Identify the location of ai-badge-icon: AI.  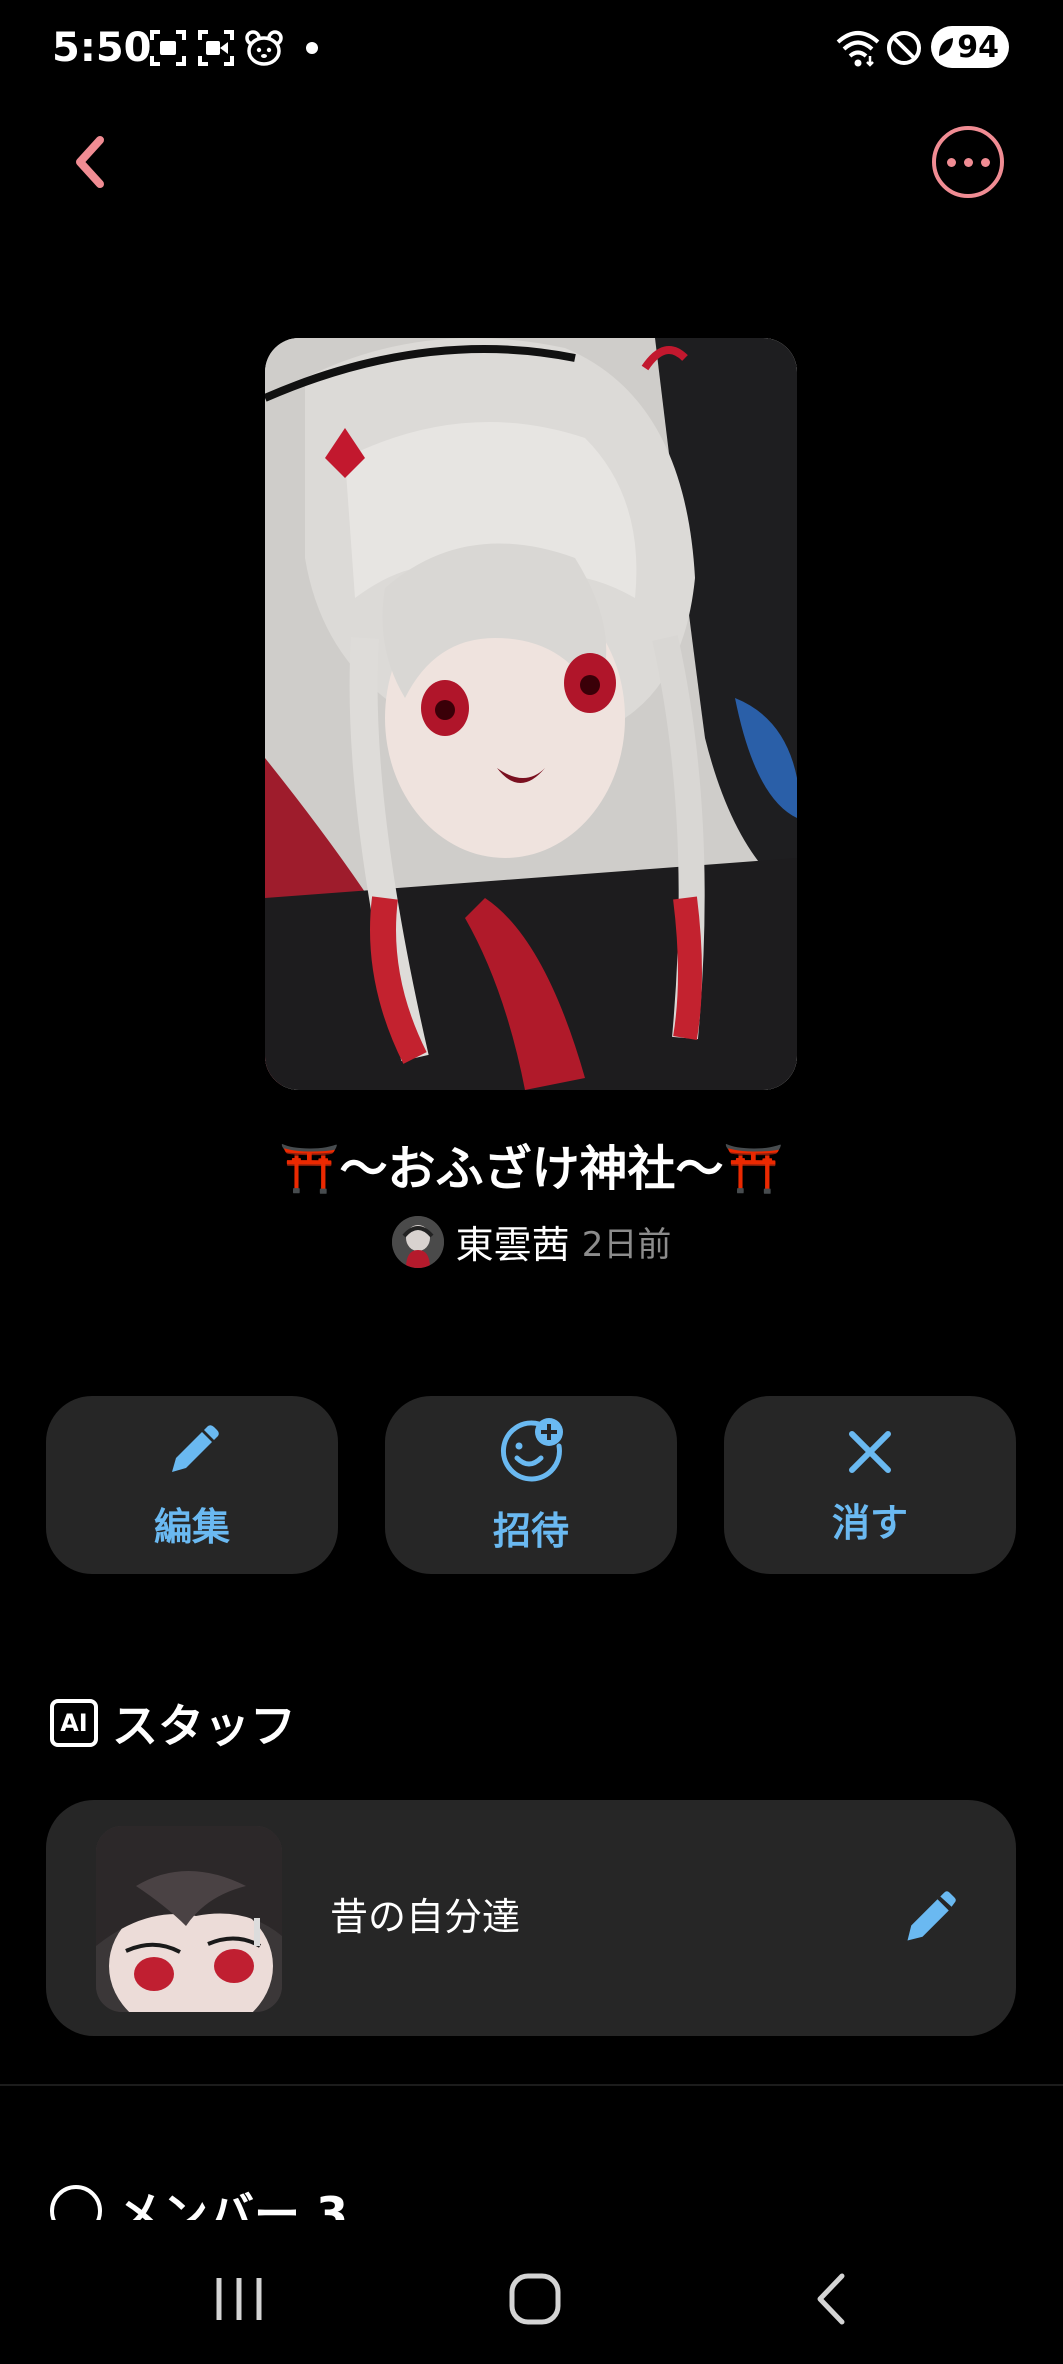
(74, 1723).